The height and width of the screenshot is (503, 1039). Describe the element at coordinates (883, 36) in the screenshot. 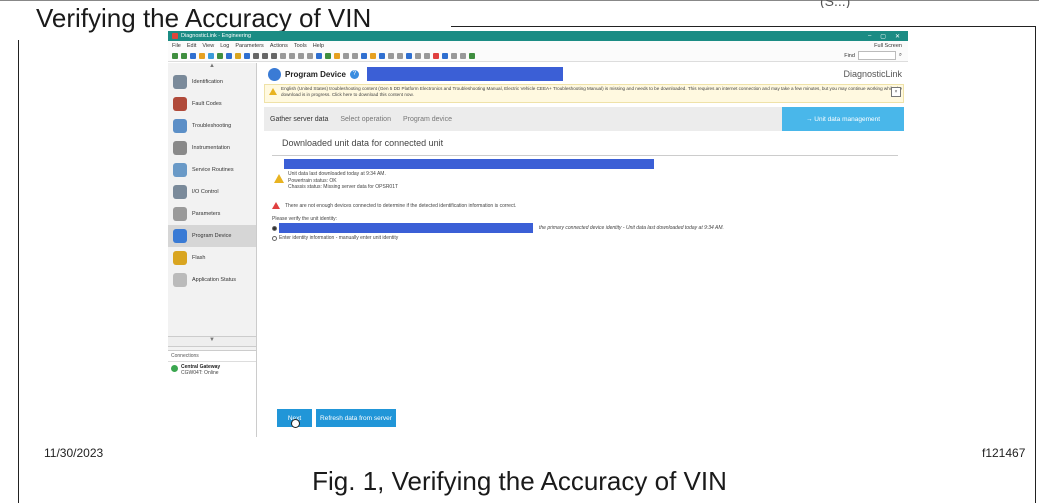

I see `maximize-button: ▢` at that location.